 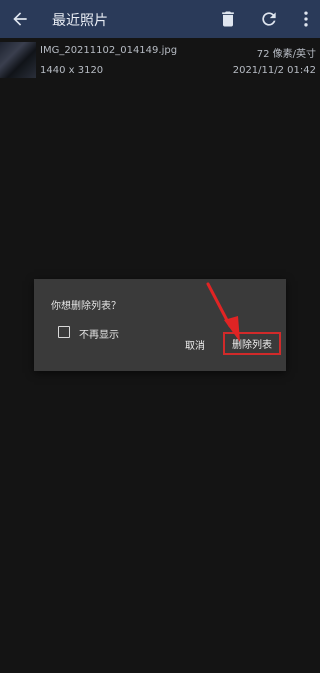 What do you see at coordinates (86, 306) in the screenshot?
I see `dialog-message: 你想删除列表？` at bounding box center [86, 306].